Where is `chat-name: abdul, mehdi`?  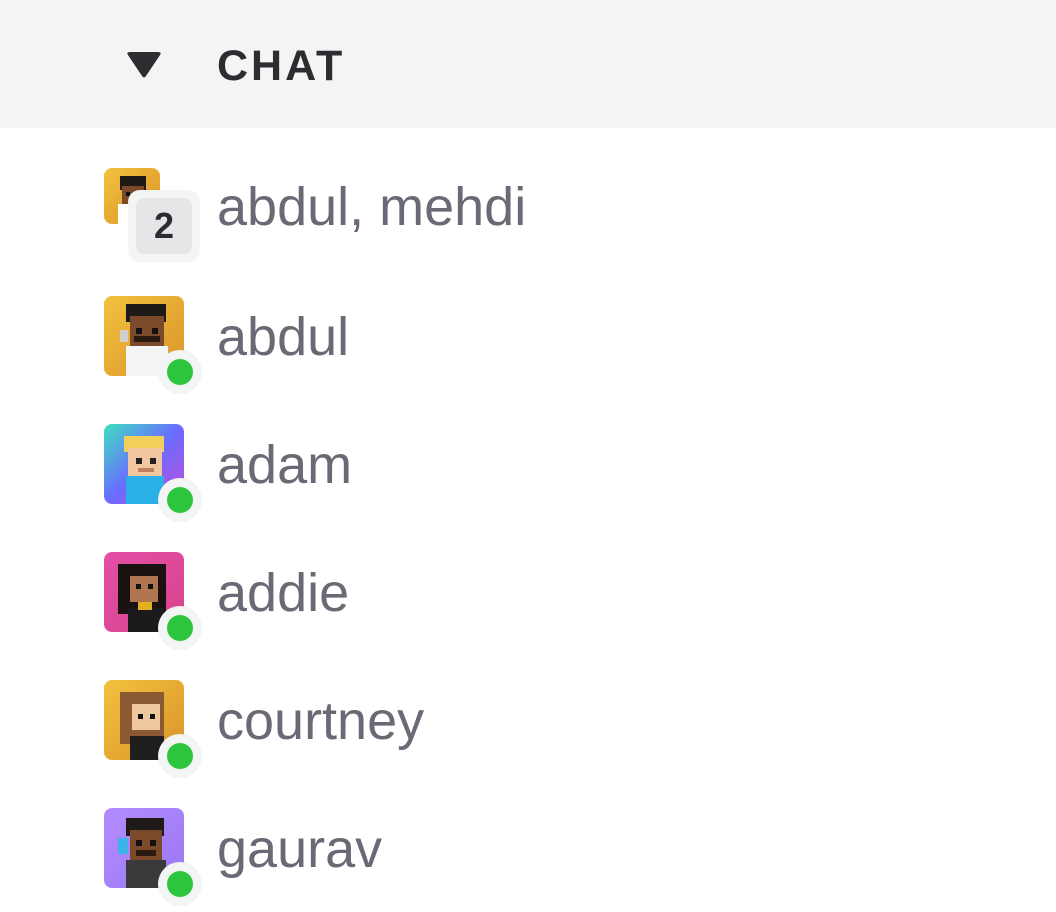
chat-name: abdul, mehdi is located at coordinates (372, 207).